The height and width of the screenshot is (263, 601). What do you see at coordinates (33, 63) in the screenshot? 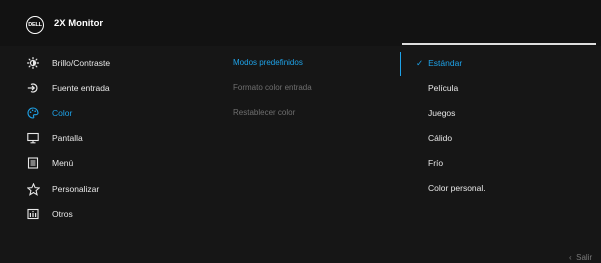
I see `brightness-icon` at bounding box center [33, 63].